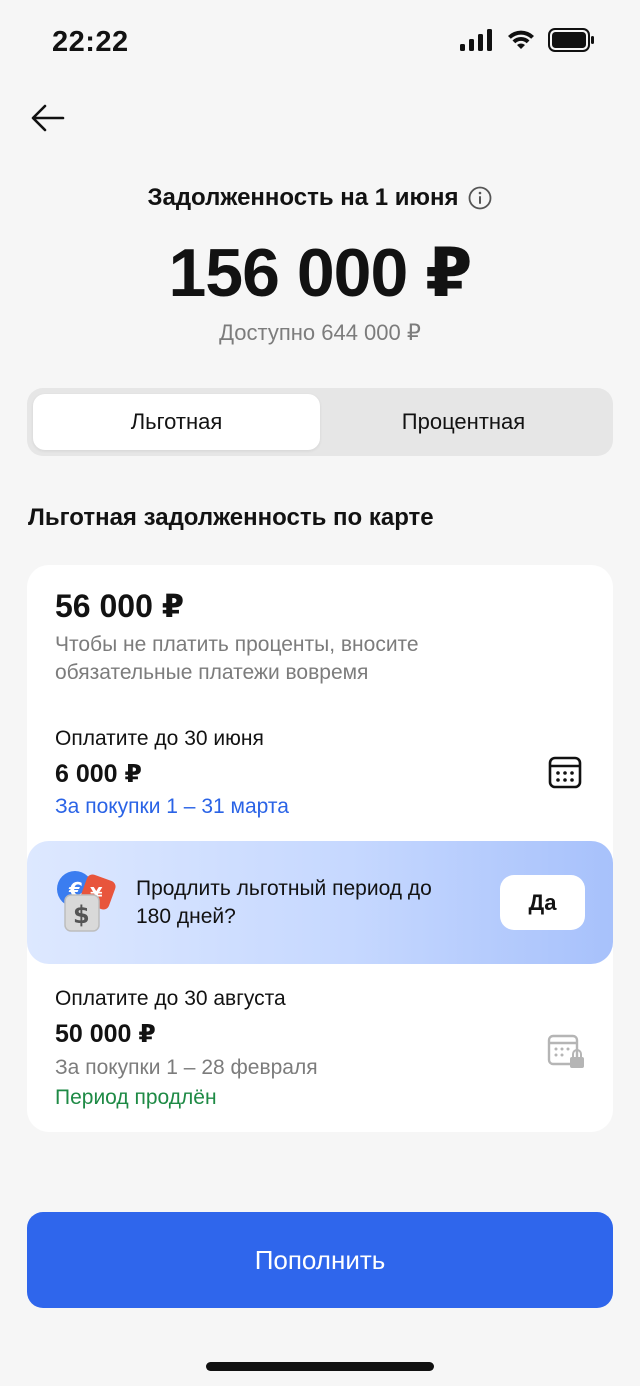 The height and width of the screenshot is (1386, 640). Describe the element at coordinates (480, 198) in the screenshot. I see `info-icon` at that location.